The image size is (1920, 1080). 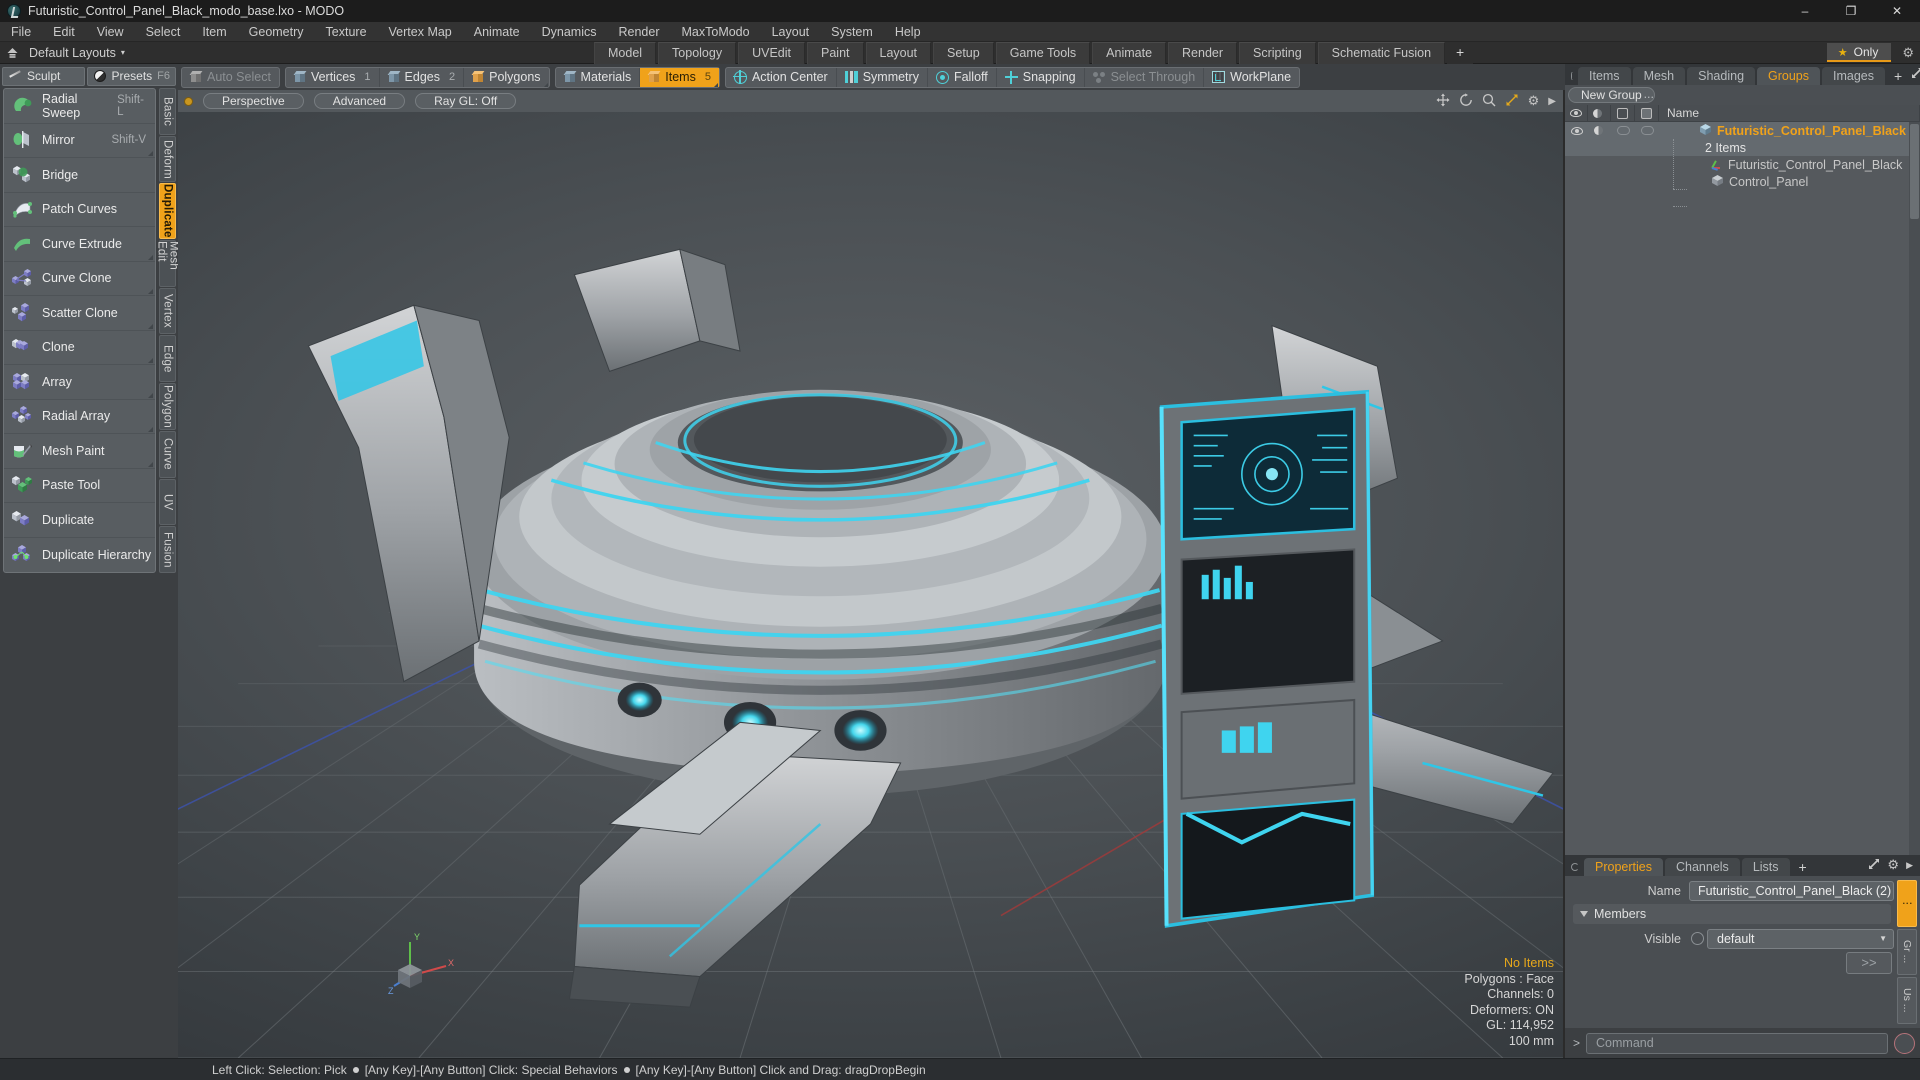 What do you see at coordinates (697, 53) in the screenshot?
I see `layout-tab-topology: Topology` at bounding box center [697, 53].